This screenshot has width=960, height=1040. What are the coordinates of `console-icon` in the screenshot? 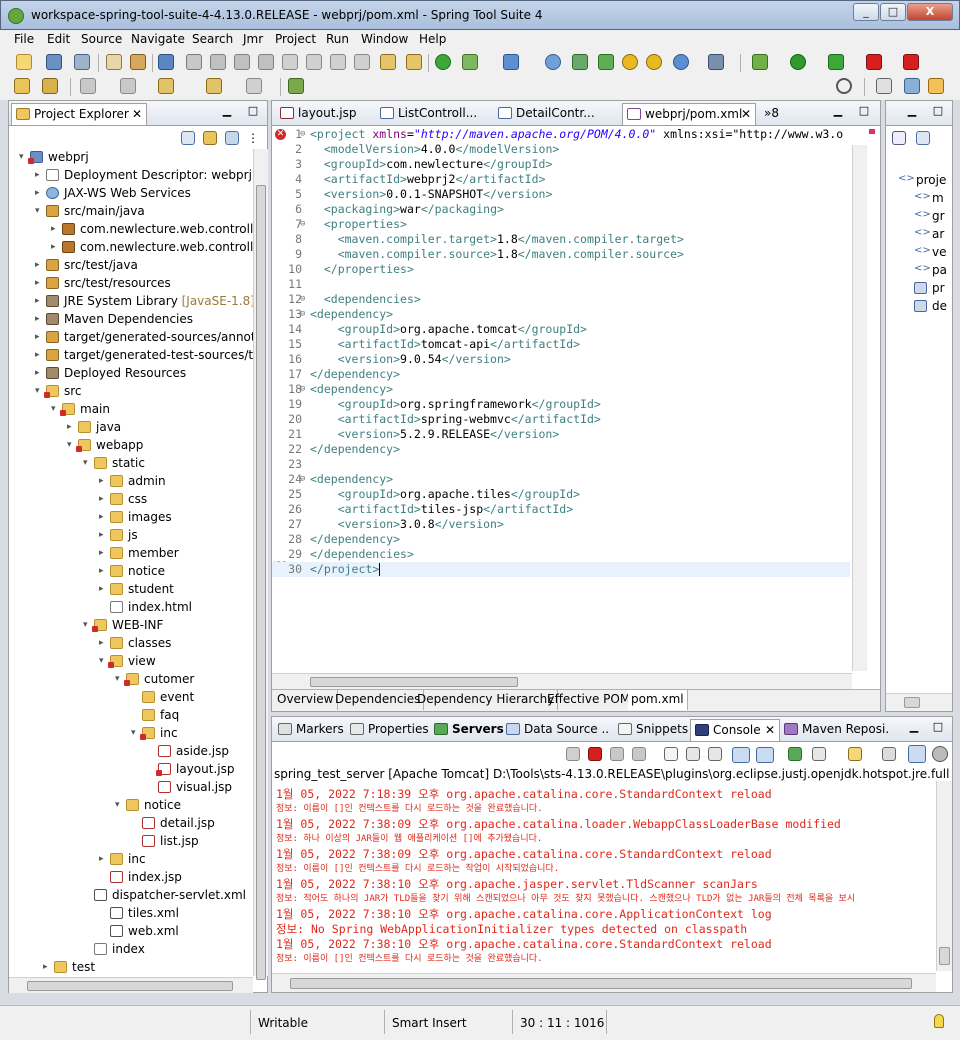 It's located at (166, 62).